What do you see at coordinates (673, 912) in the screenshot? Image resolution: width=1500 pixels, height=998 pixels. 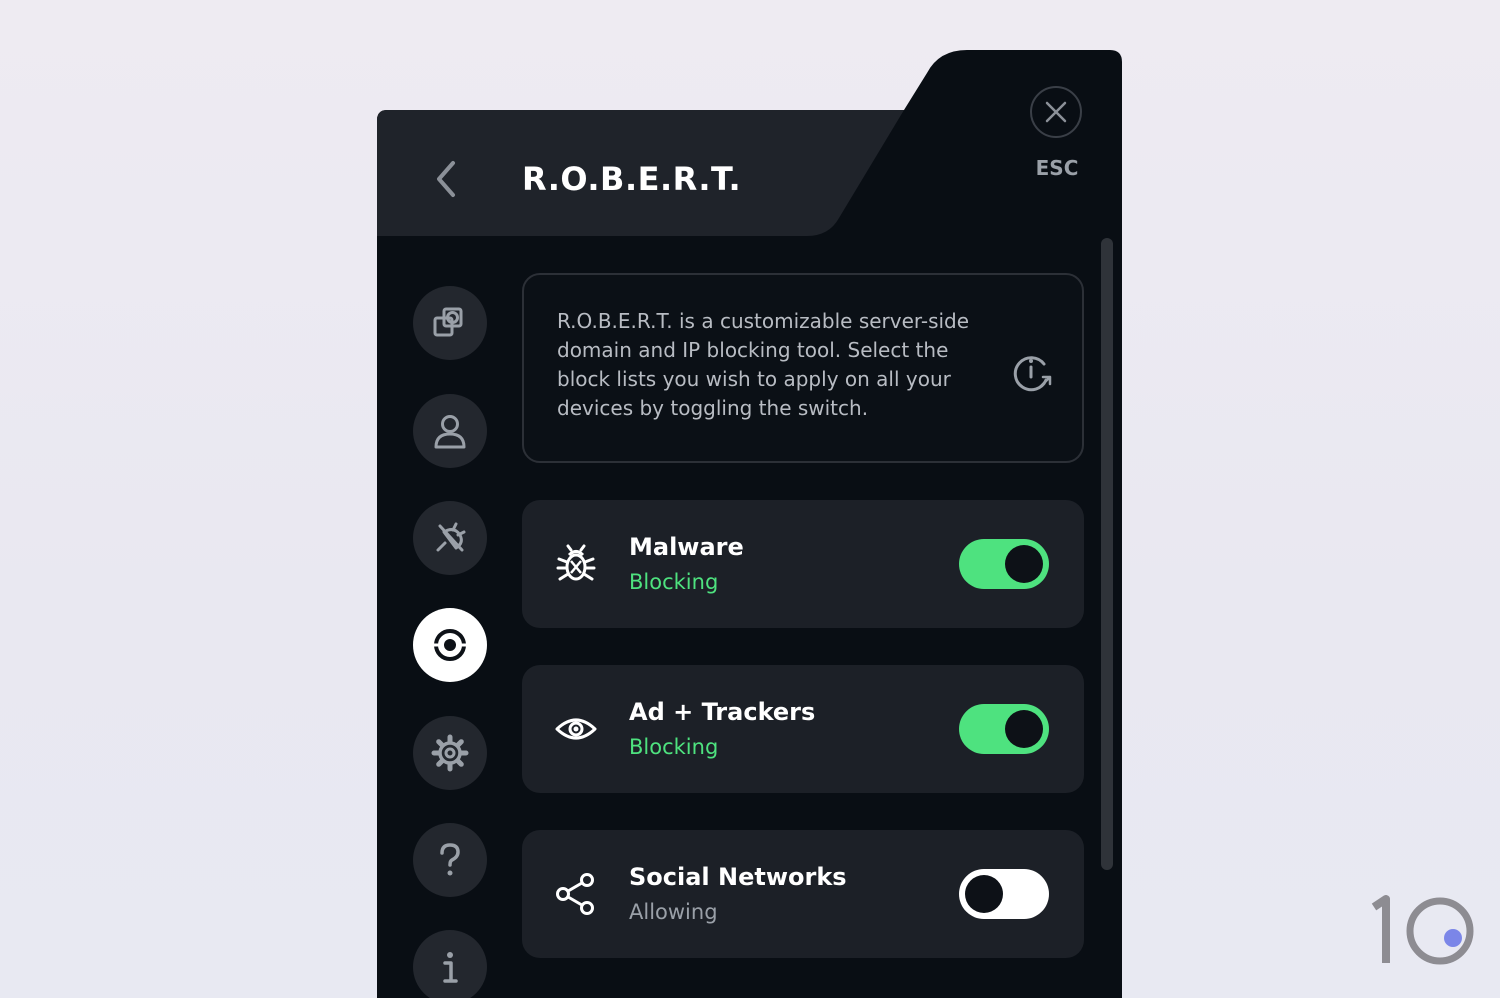 I see `blocklist-status: Allowing` at bounding box center [673, 912].